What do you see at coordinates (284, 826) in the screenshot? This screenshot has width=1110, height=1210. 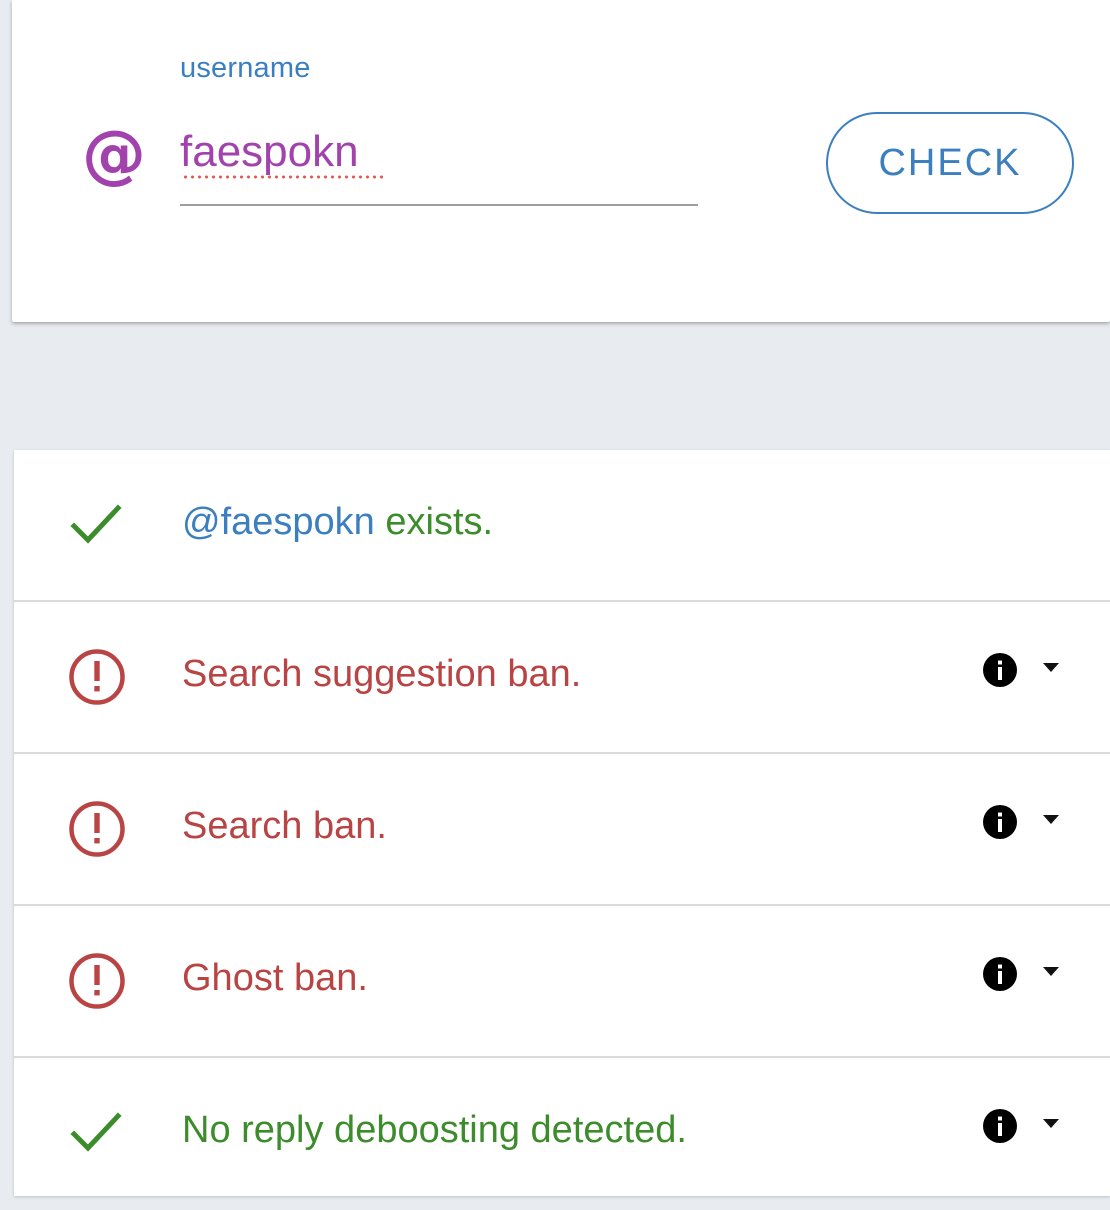 I see `result-text-search-ban: Search ban.` at bounding box center [284, 826].